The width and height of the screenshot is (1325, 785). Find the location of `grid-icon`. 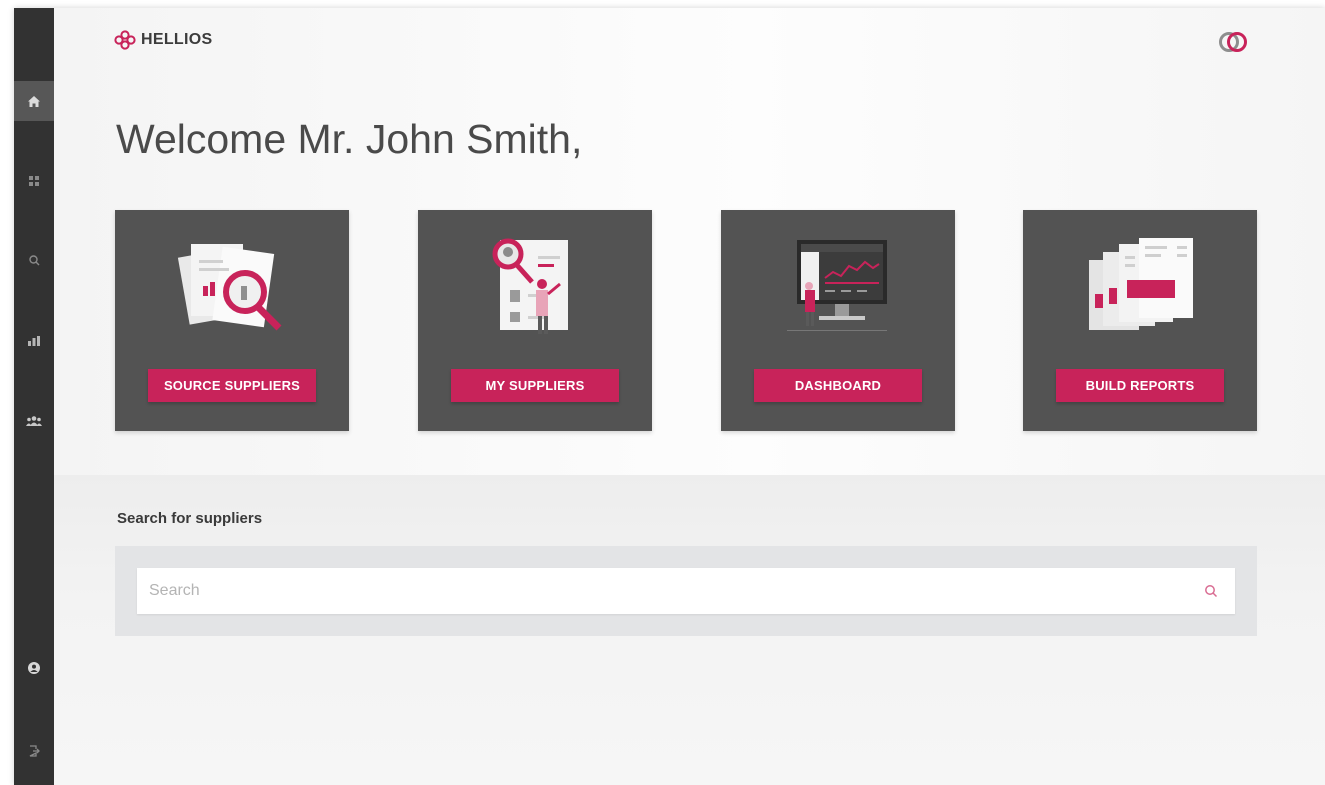

grid-icon is located at coordinates (34, 181).